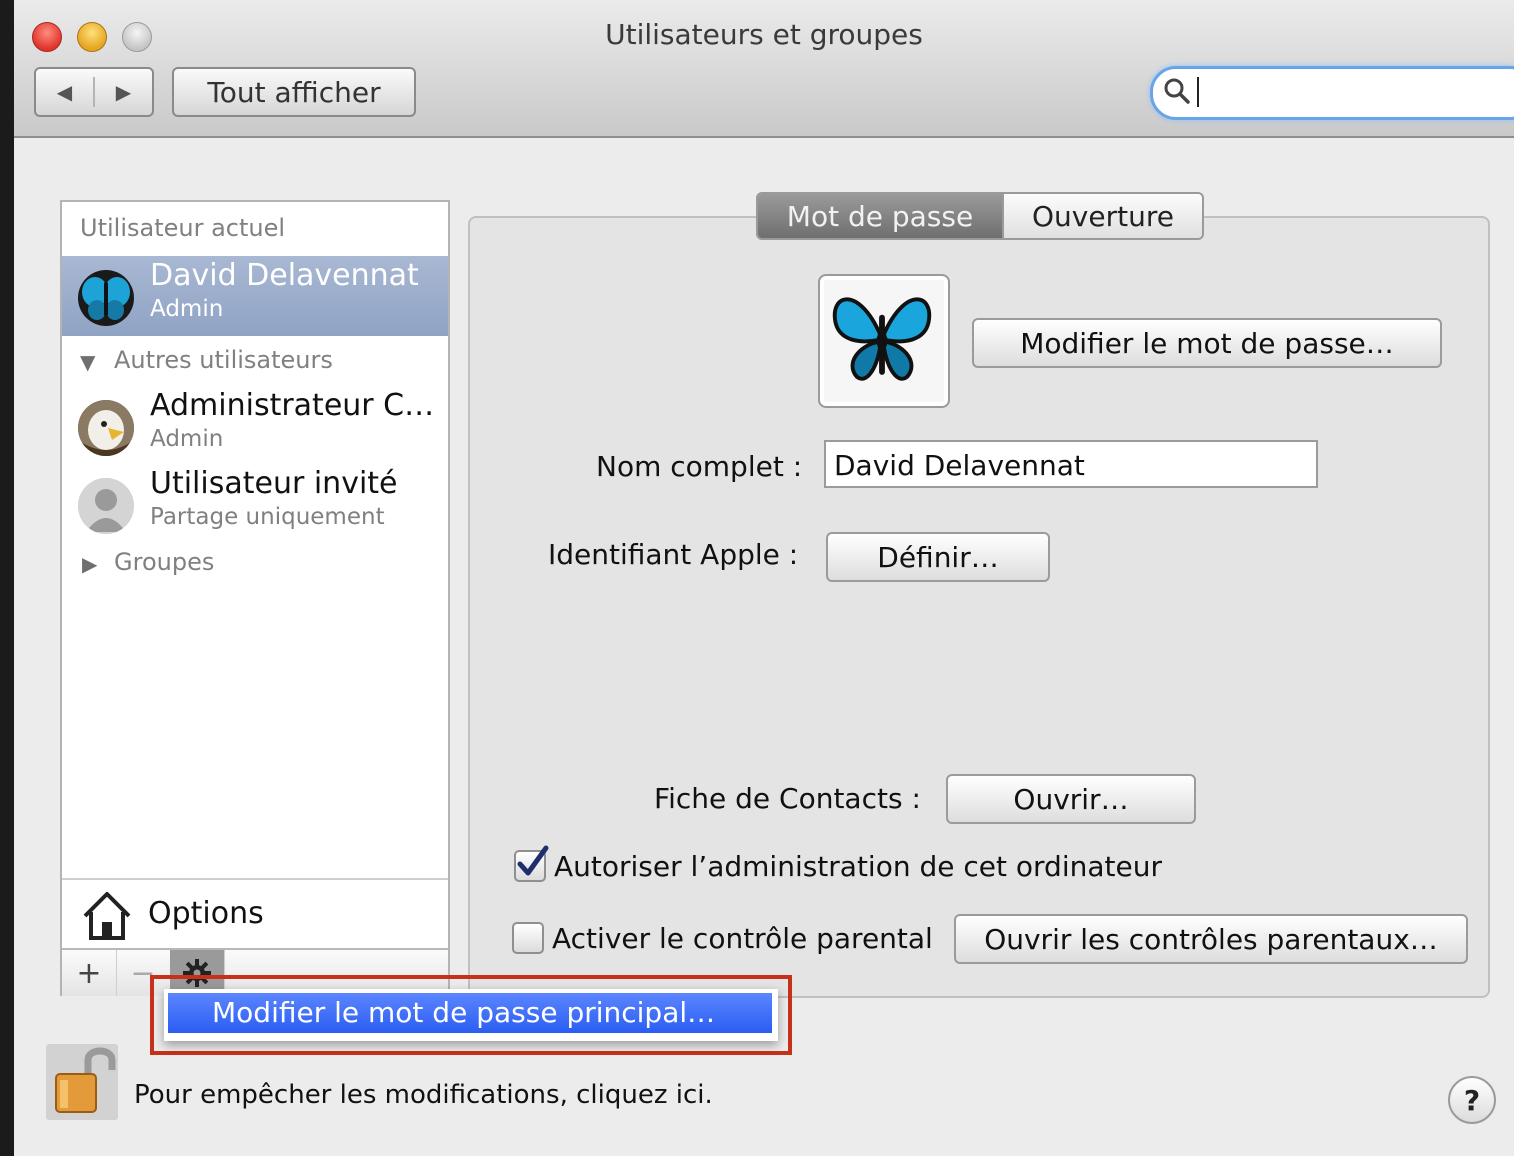 This screenshot has height=1156, width=1514. Describe the element at coordinates (1332, 93) in the screenshot. I see `search-field` at that location.